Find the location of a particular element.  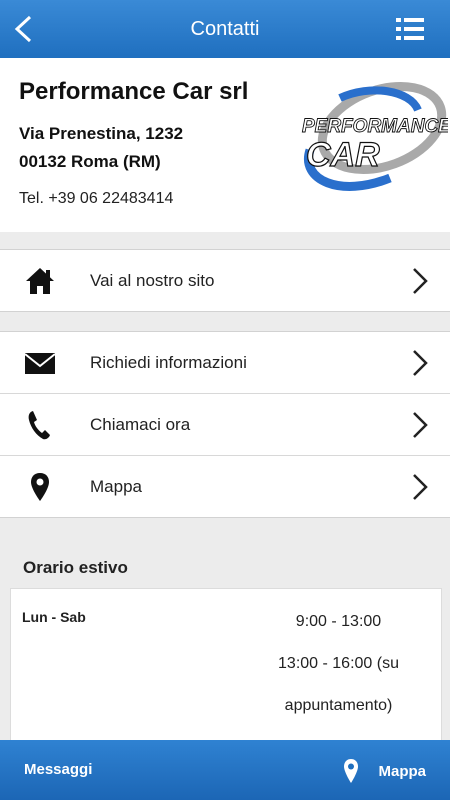

phone-number: Tel. +39 06 22483414 is located at coordinates (96, 198).